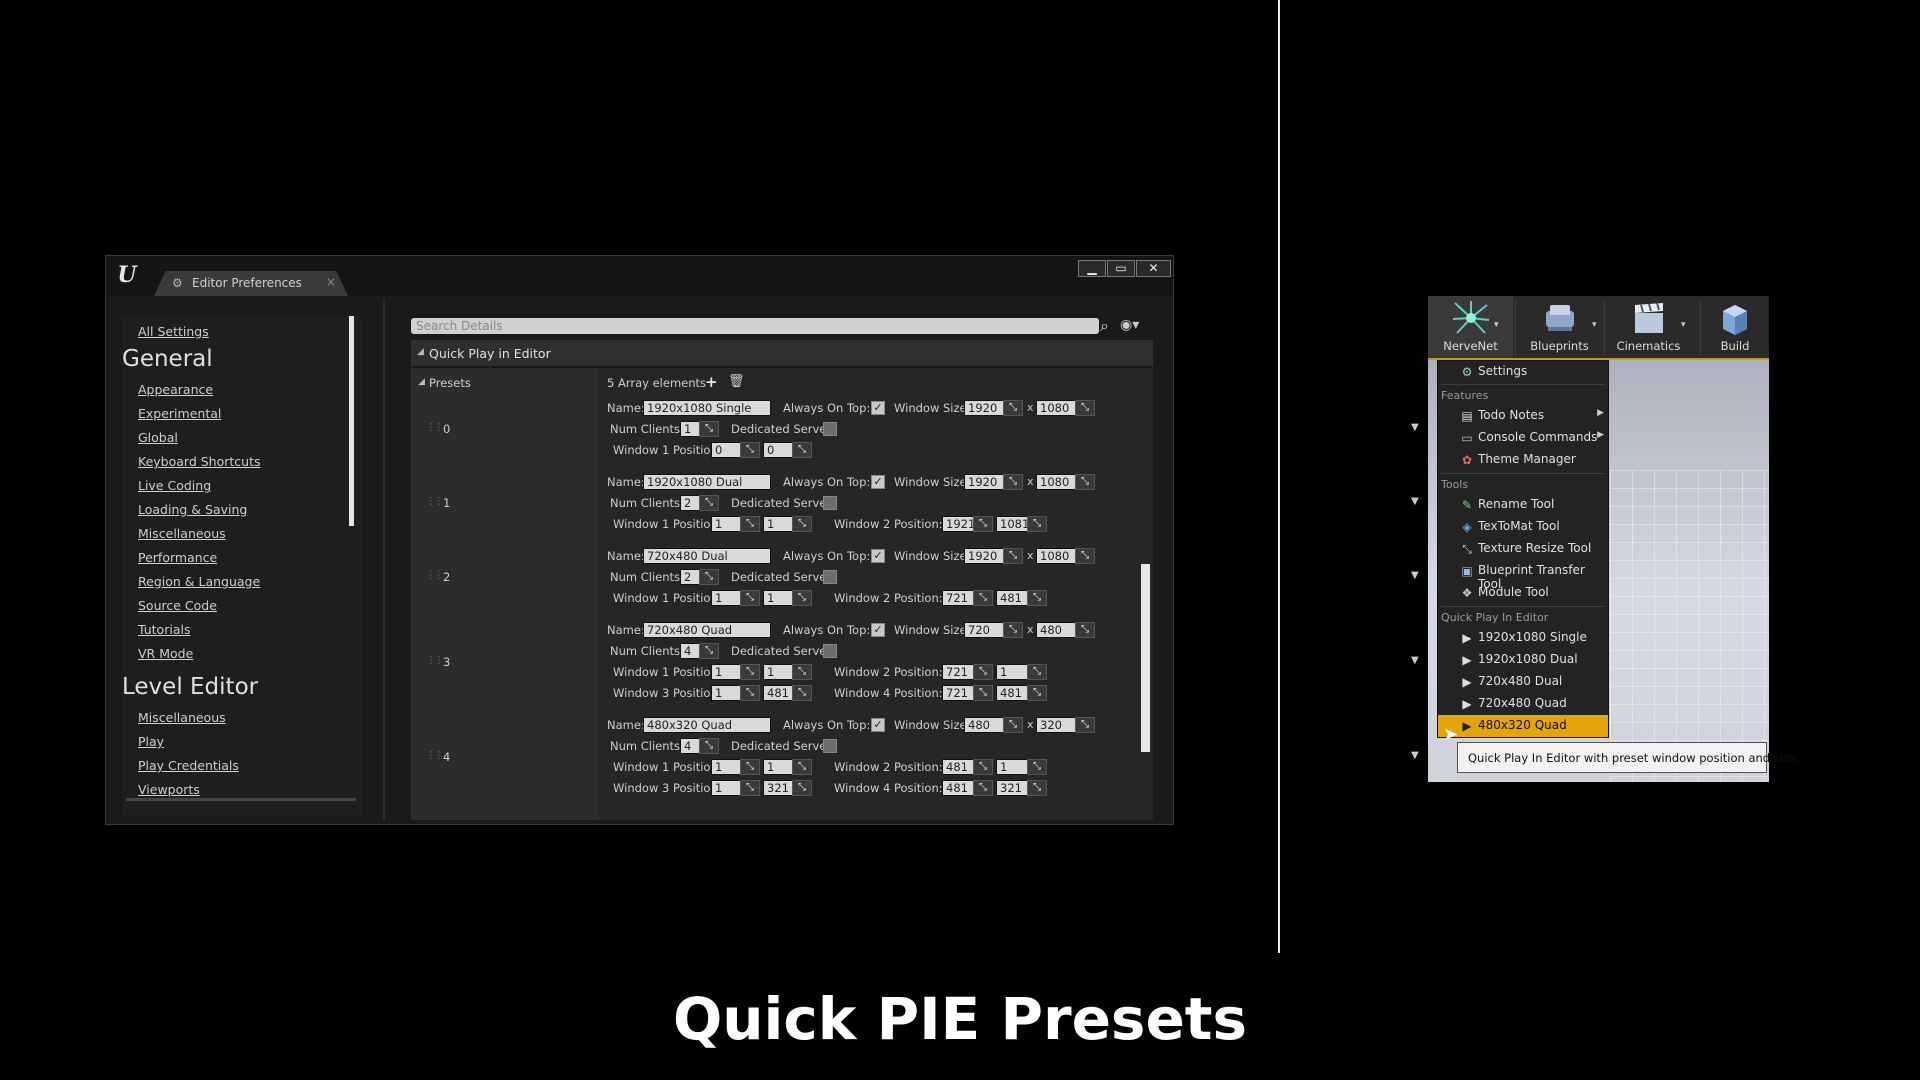 This screenshot has height=1080, width=1920. What do you see at coordinates (1523, 660) in the screenshot?
I see `menu-item-preset-1920x1080-dual: ▶ 1920x1080 Dual` at bounding box center [1523, 660].